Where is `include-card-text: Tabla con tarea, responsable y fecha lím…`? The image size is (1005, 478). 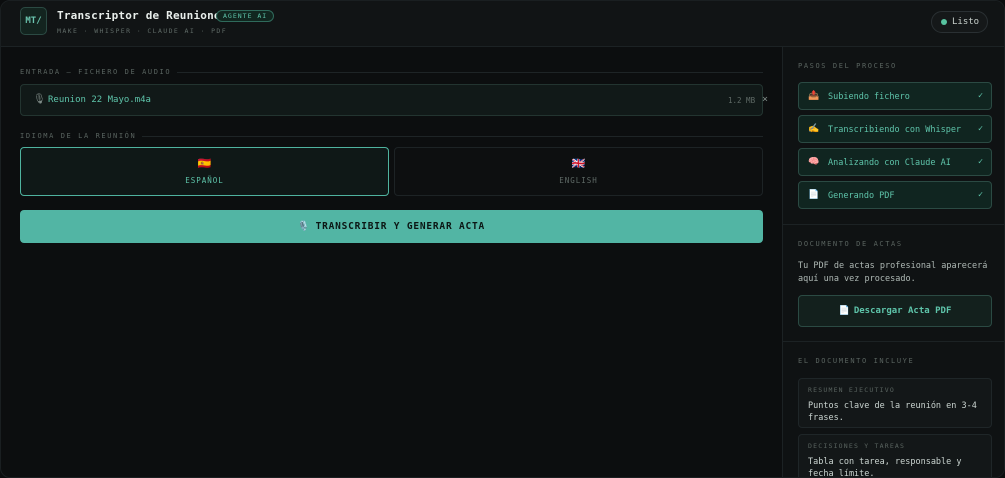
include-card-text: Tabla con tarea, responsable y fecha lím… is located at coordinates (885, 467).